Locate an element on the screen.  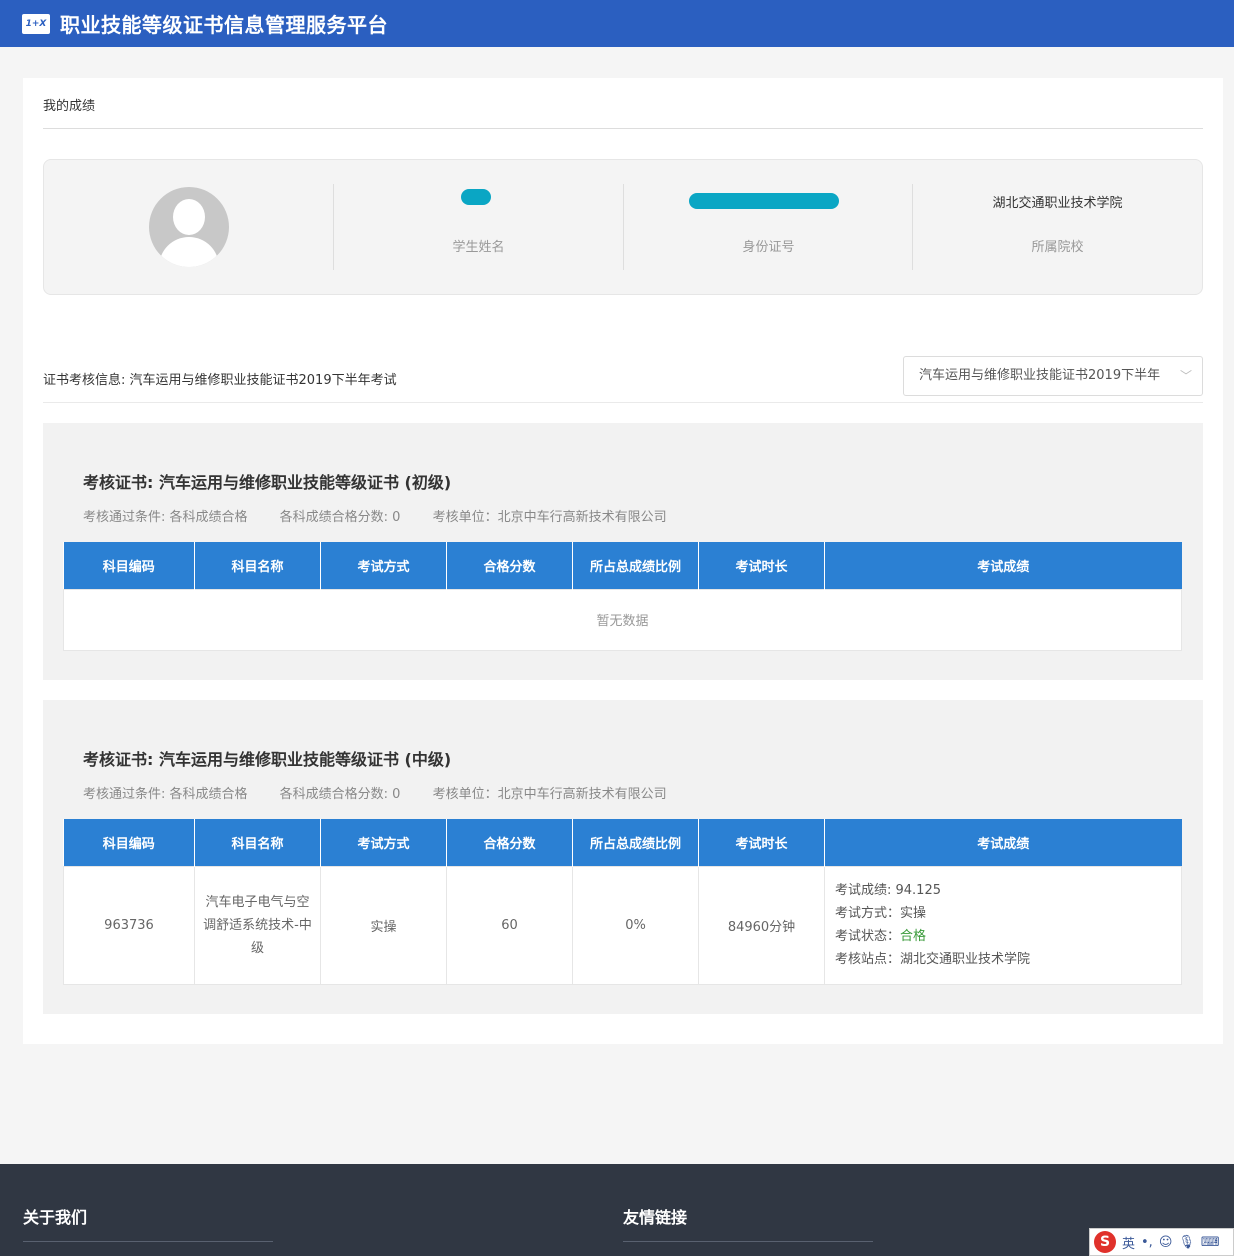
score-line: 考试成绩: 94.125 is located at coordinates (888, 890).